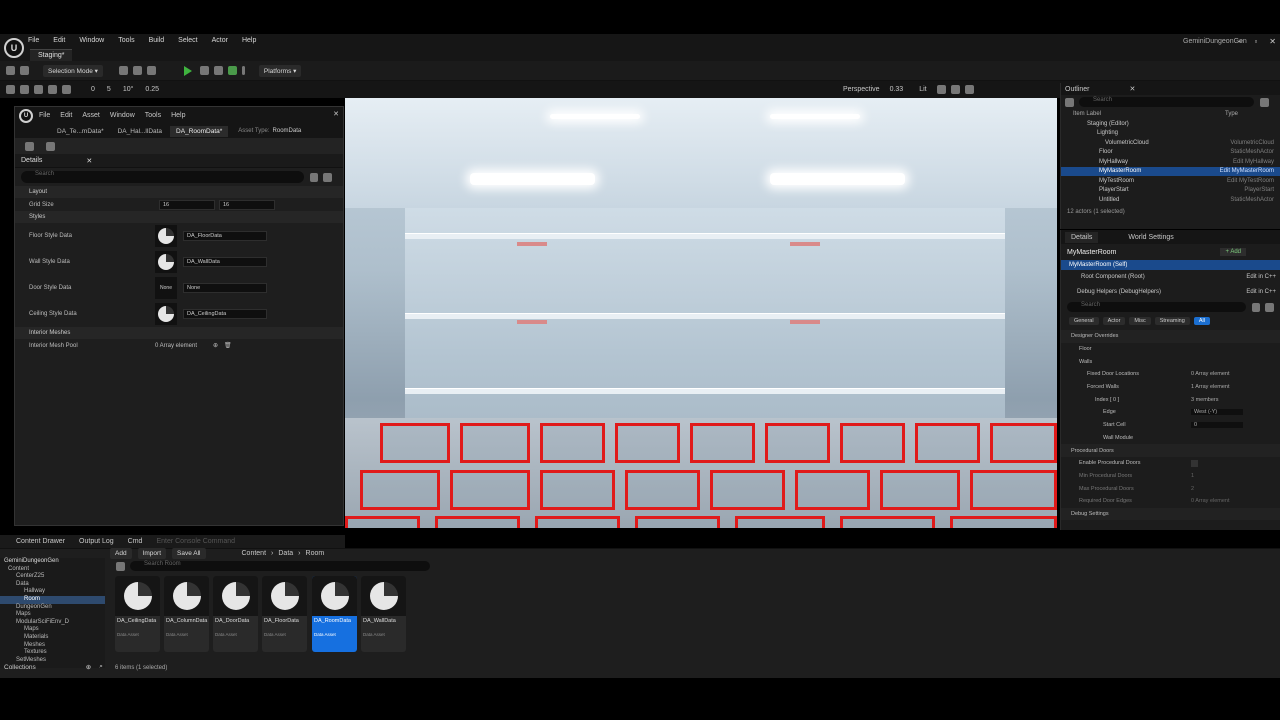  I want to click on browse-icon, so click(50, 146).